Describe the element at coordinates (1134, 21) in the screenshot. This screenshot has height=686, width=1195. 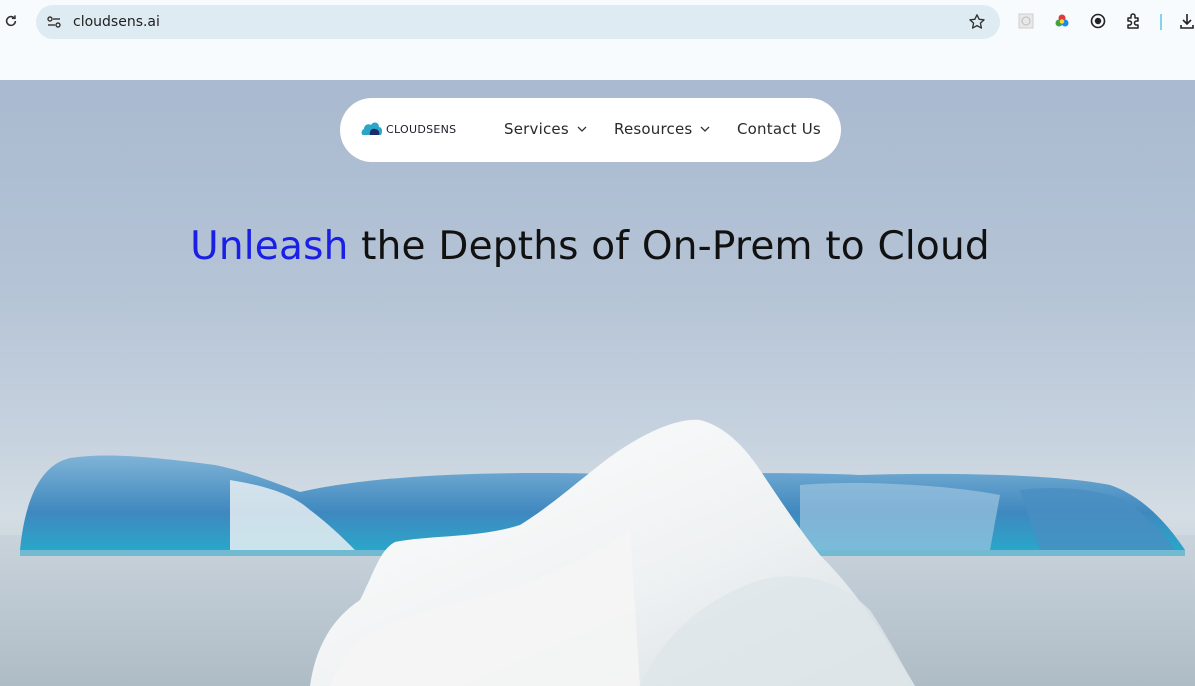
I see `extensions-puzzle-icon` at that location.